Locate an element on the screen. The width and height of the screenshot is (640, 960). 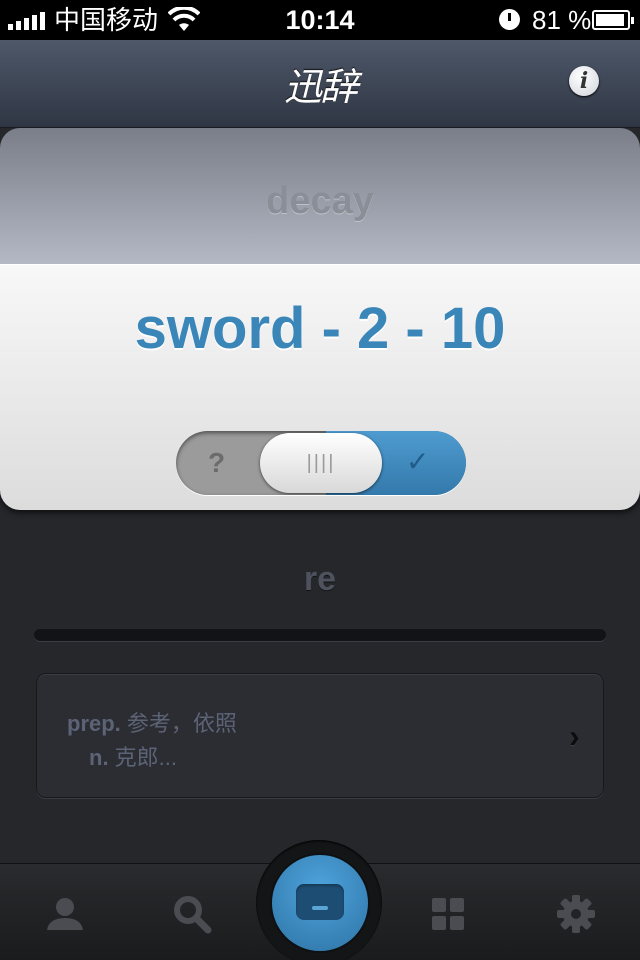
part-of-speech: prep. is located at coordinates (94, 723).